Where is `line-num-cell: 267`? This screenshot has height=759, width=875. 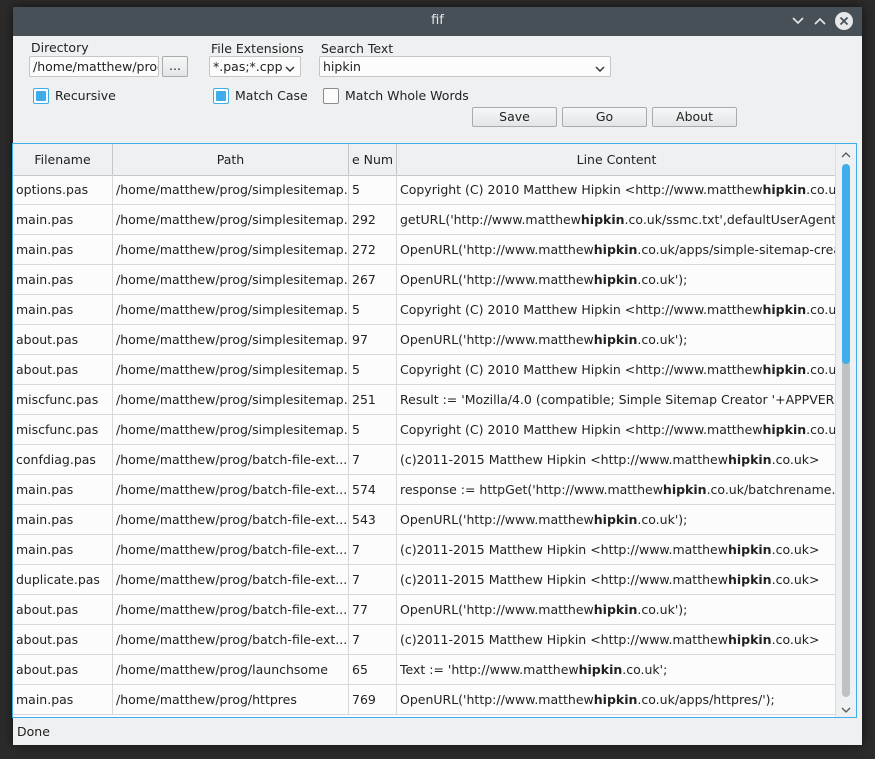
line-num-cell: 267 is located at coordinates (373, 279).